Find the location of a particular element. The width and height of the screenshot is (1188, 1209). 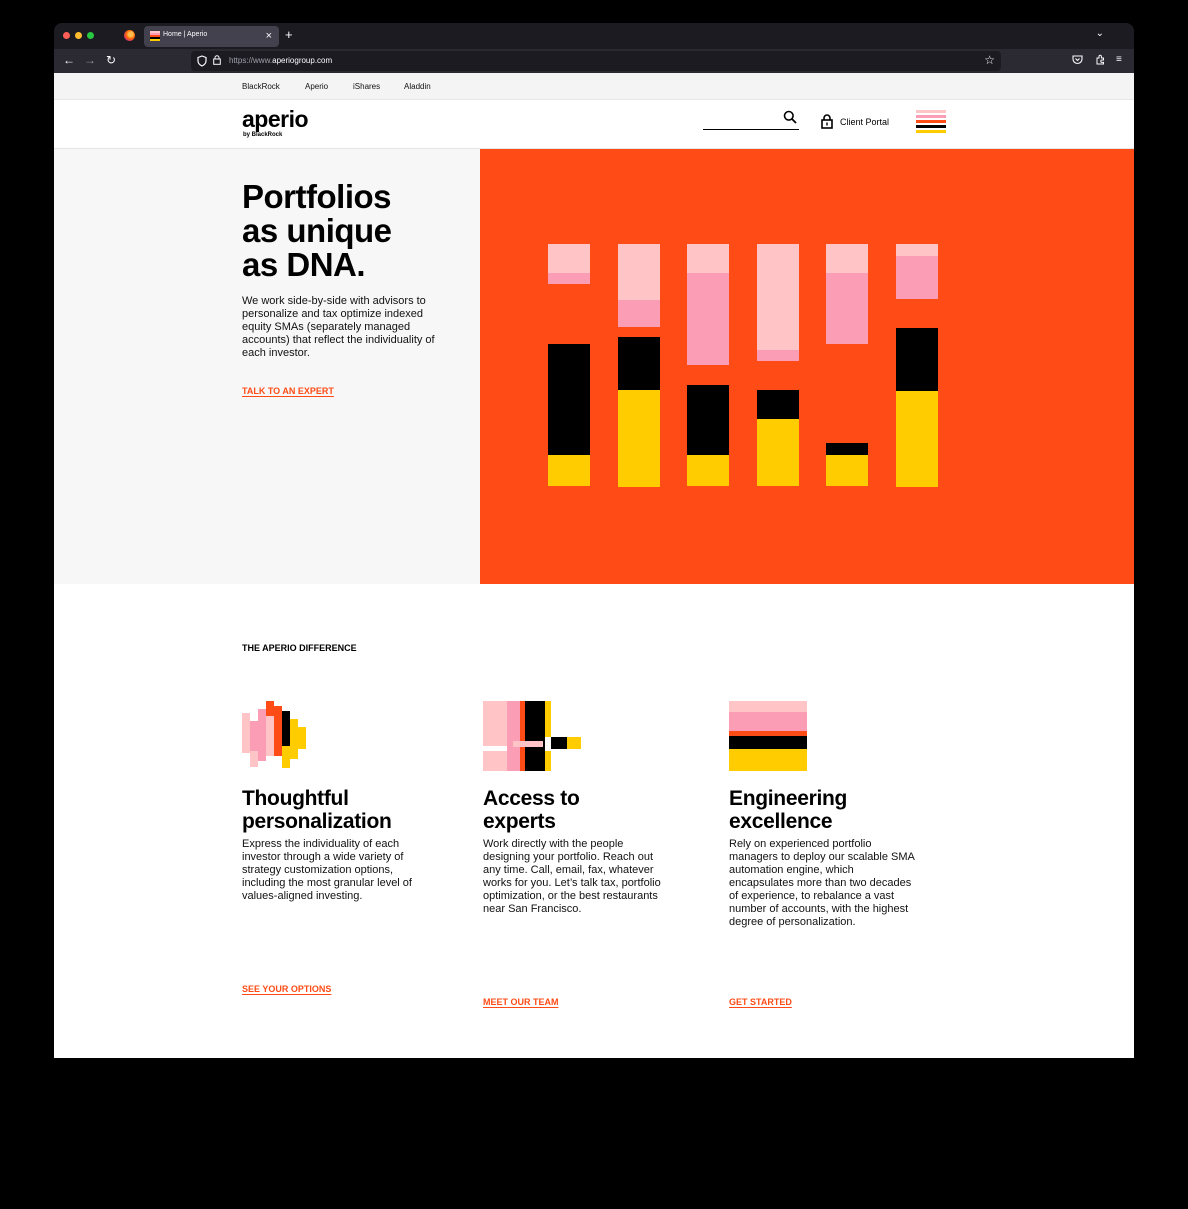

aperio-logo: aperio is located at coordinates (275, 119).